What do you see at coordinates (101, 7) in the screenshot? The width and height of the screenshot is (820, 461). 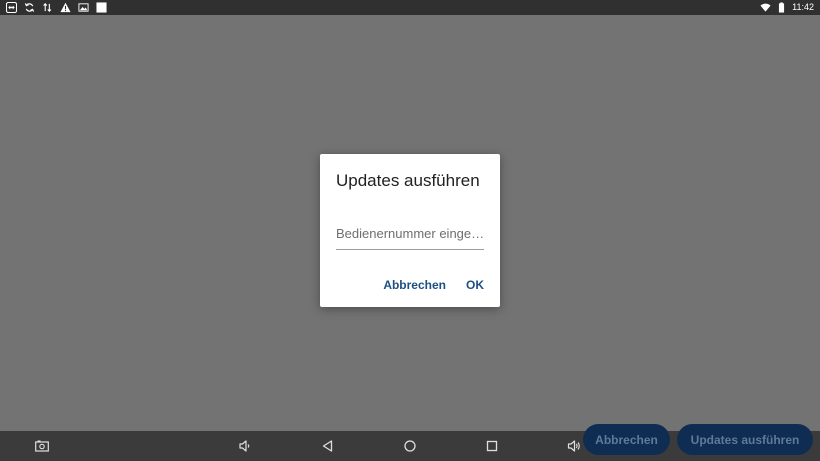 I see `blank-square-icon` at bounding box center [101, 7].